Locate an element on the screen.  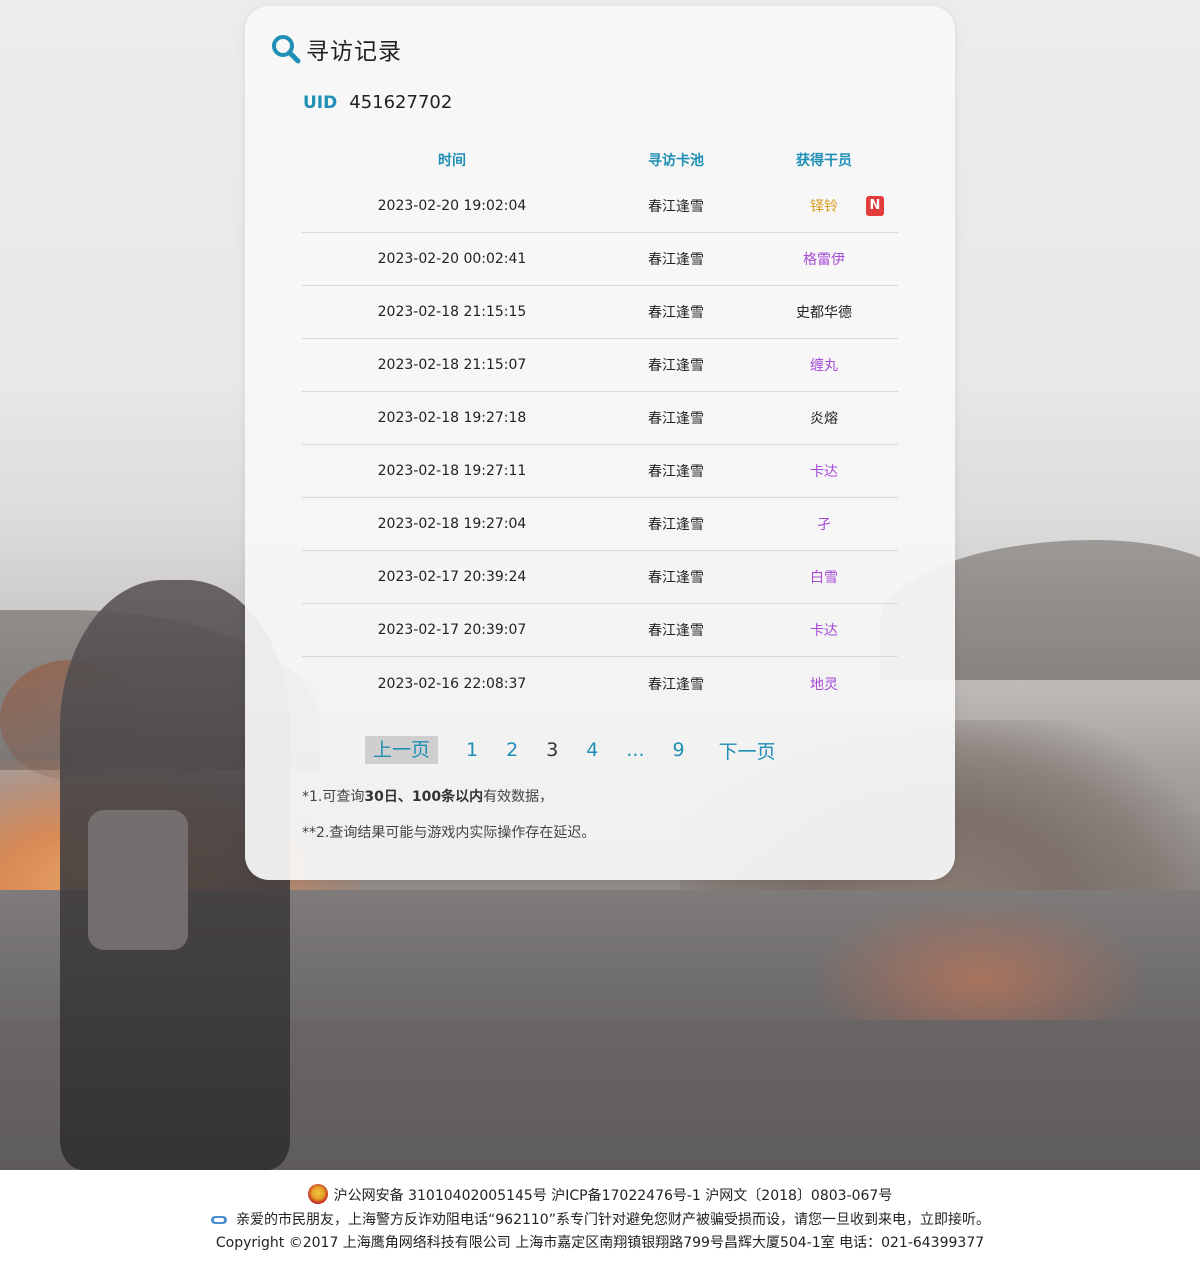
operator-name: 史都华德 is located at coordinates (824, 313).